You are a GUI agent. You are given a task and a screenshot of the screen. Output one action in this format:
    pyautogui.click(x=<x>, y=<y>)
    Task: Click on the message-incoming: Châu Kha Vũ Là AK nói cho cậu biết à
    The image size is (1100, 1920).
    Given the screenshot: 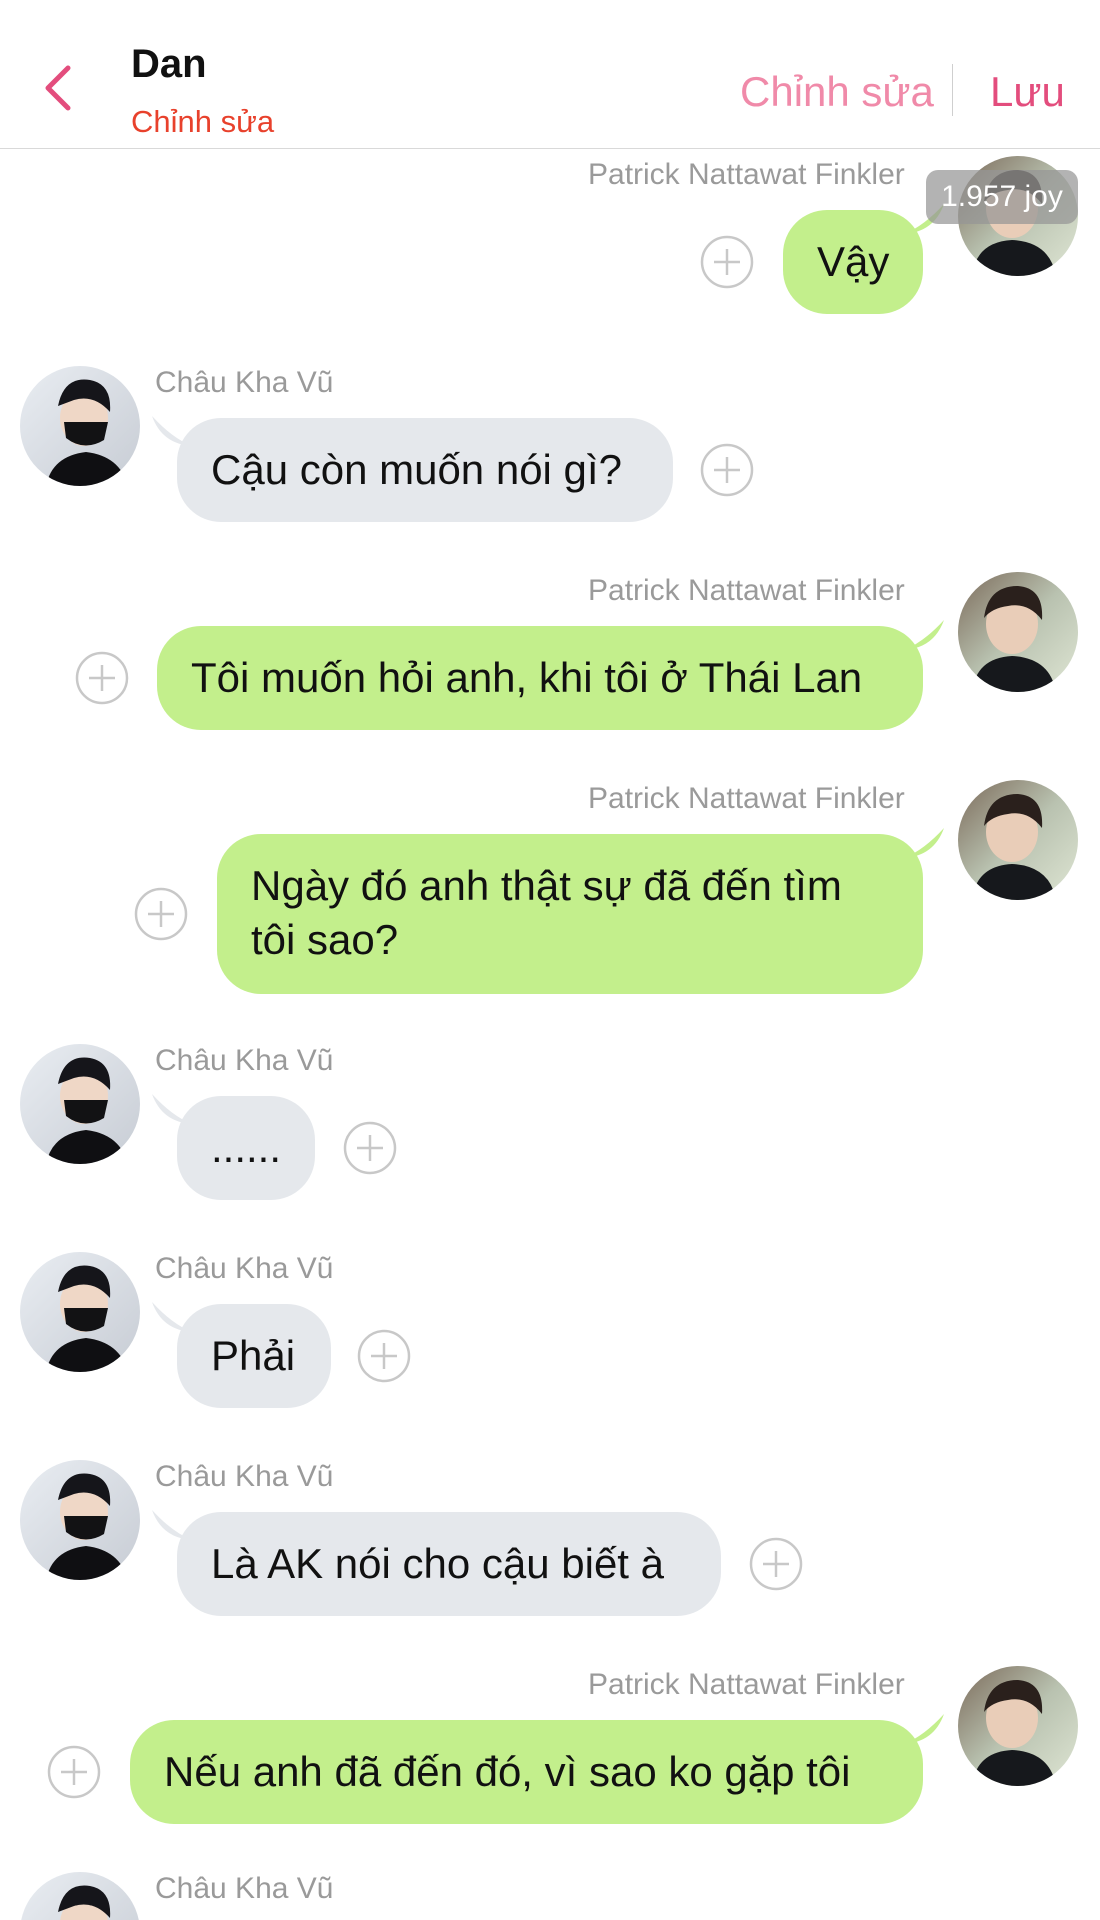 What is the action you would take?
    pyautogui.click(x=550, y=1541)
    